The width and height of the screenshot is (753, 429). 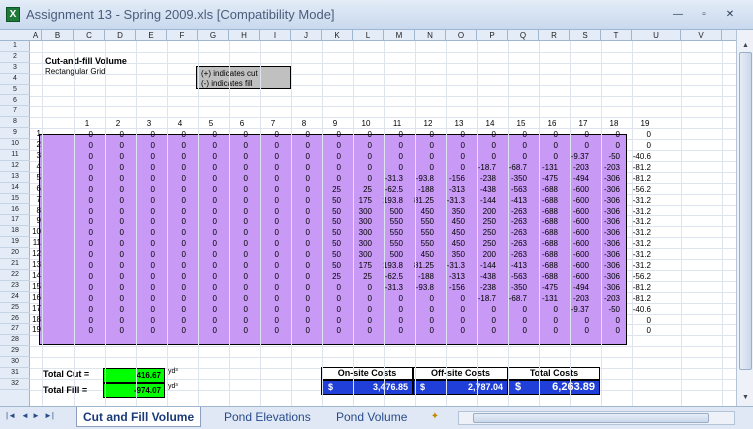 I want to click on grid-cell-value: -31.3, so click(x=388, y=178).